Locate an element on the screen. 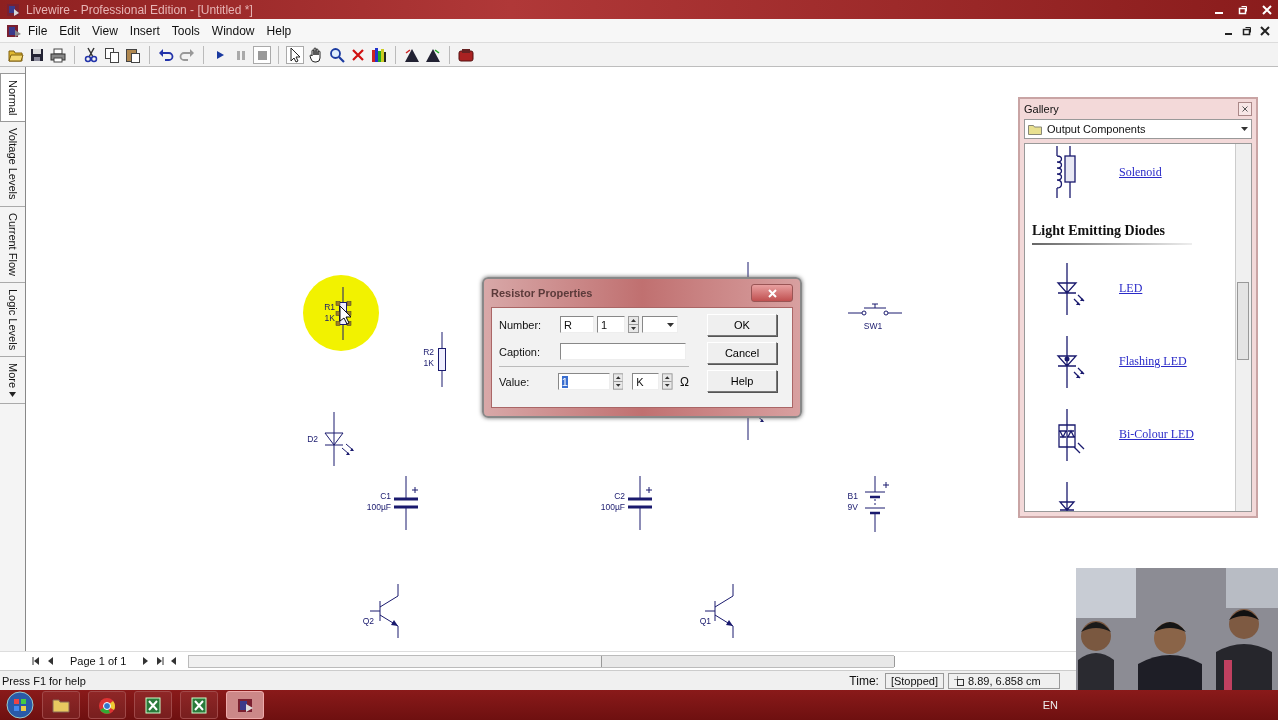 This screenshot has width=1278, height=720. component-label: D2 is located at coordinates (312, 439).